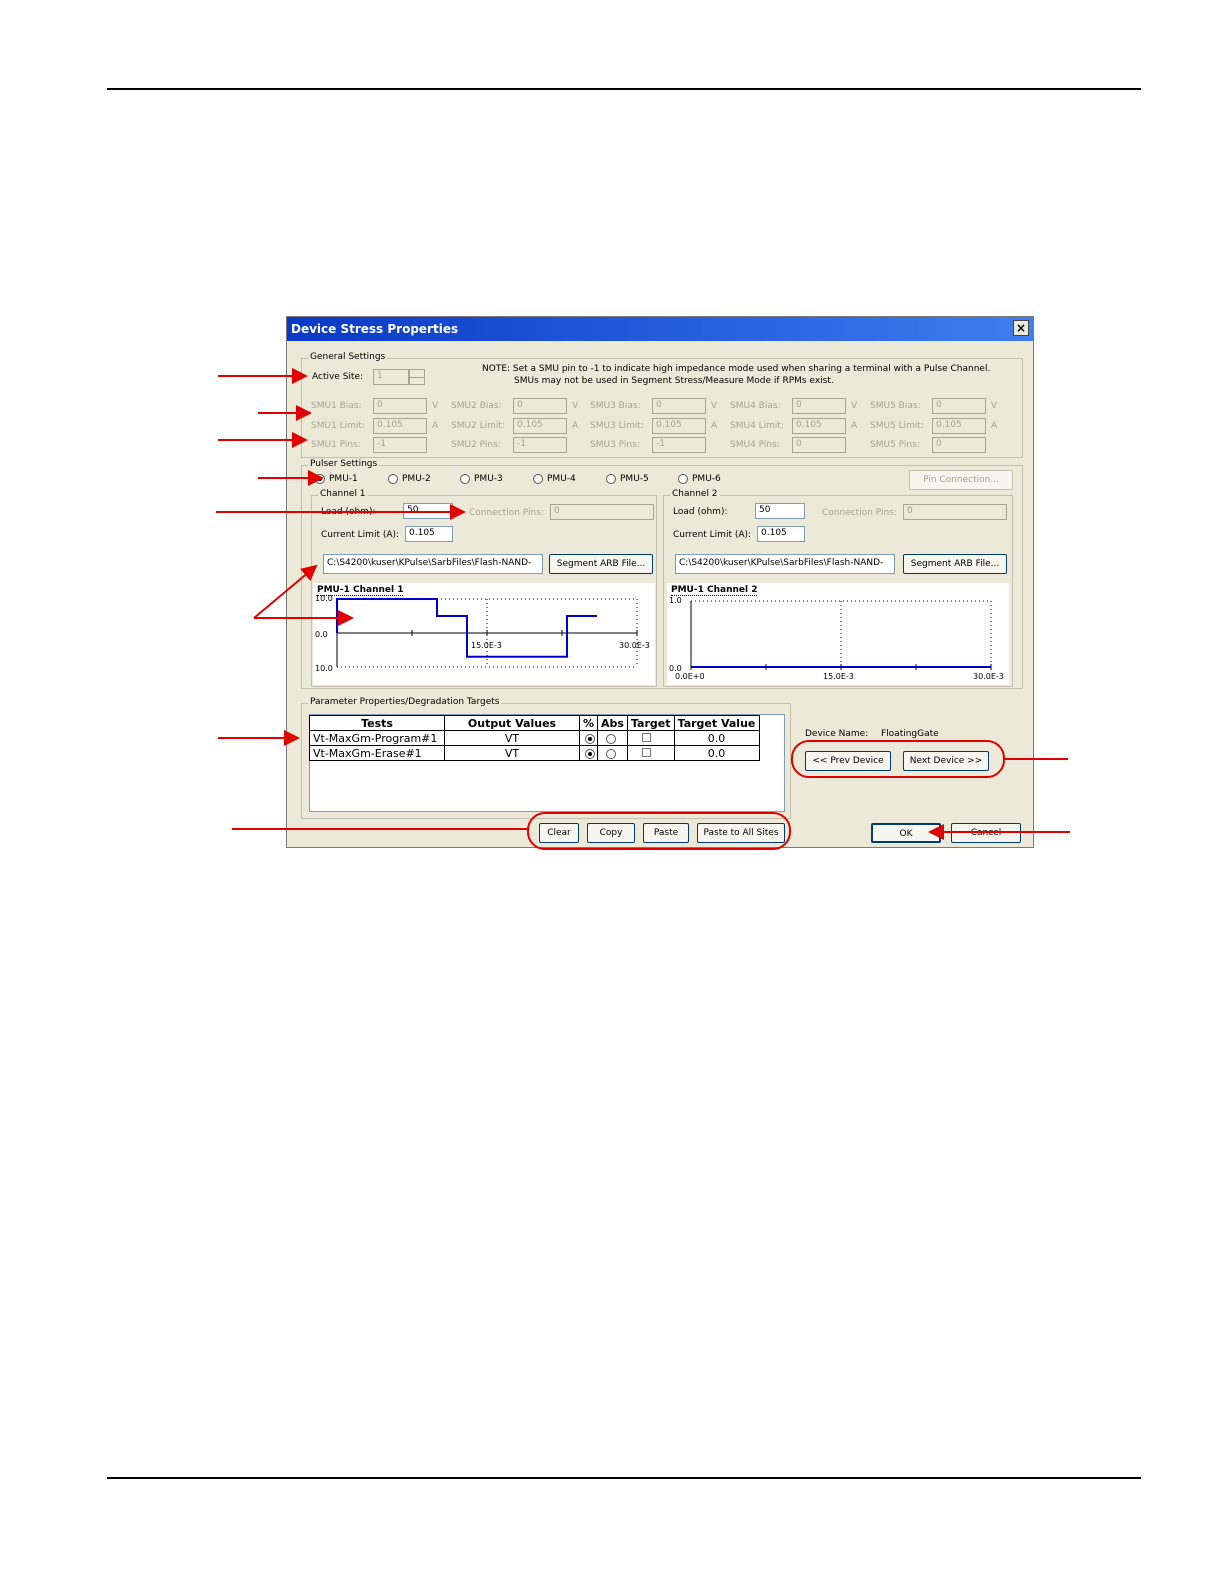 This screenshot has width=1224, height=1584. Describe the element at coordinates (634, 479) in the screenshot. I see `pmu5-label: PMU-5` at that location.